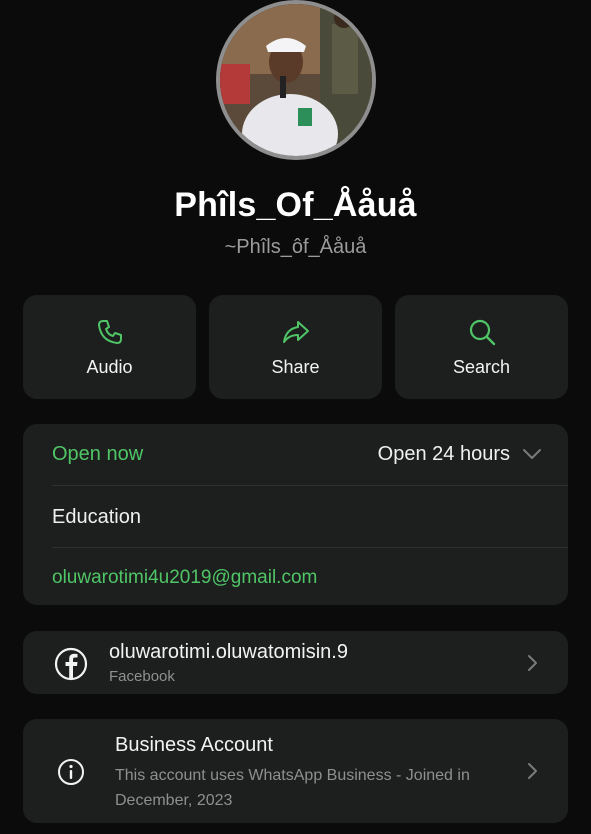 This screenshot has height=834, width=591. I want to click on facebook-link-row: oluwarotimi.oluwatomisin.9 Facebook, so click(295, 662).